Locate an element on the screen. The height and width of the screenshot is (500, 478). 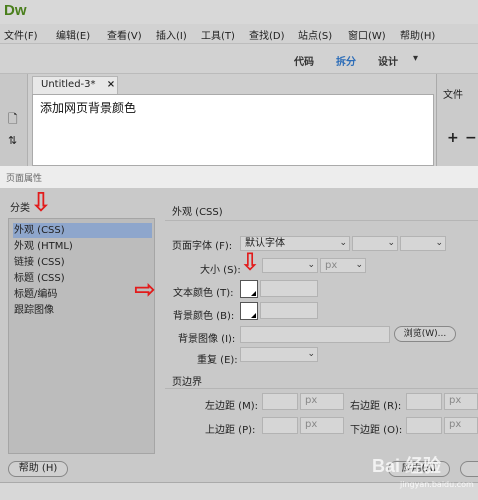
left-margin-label: 左边距 (M): is located at coordinates (231, 406).